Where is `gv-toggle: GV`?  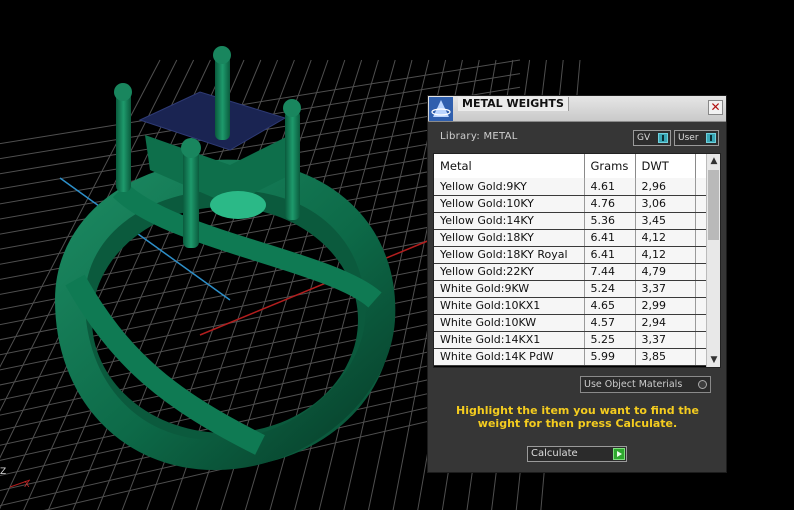 gv-toggle: GV is located at coordinates (652, 138).